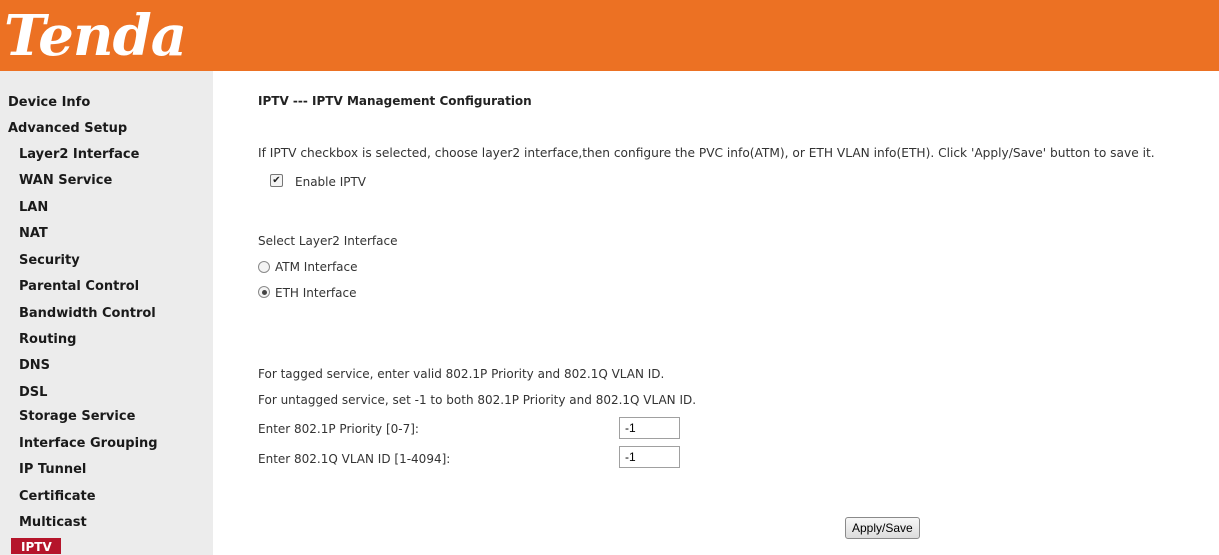 The height and width of the screenshot is (555, 1219). I want to click on sidebar-item-dsl: DSL, so click(33, 392).